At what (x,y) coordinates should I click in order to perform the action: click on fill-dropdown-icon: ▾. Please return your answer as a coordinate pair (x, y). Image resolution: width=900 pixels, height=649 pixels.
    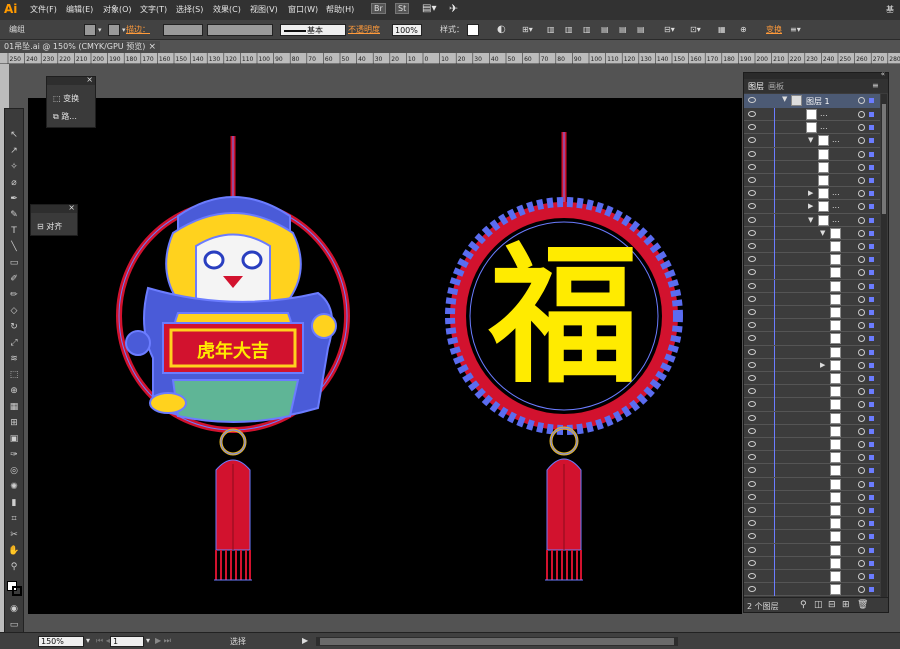
    Looking at the image, I should click on (100, 30).